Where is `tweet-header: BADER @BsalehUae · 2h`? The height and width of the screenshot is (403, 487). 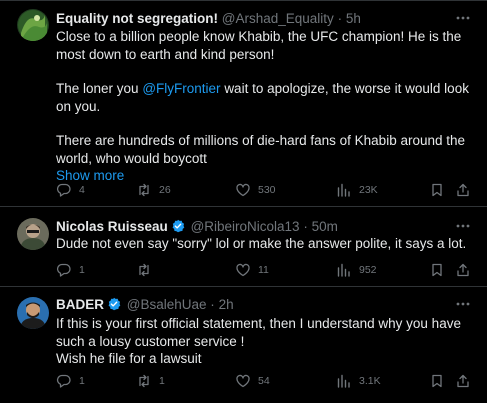 tweet-header: BADER @BsalehUae · 2h is located at coordinates (251, 305).